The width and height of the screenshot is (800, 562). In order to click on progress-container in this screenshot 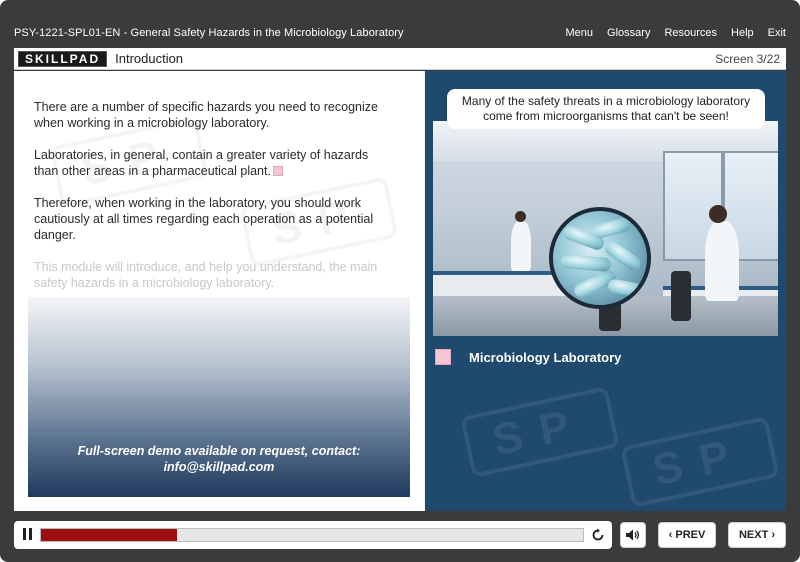, I will do `click(313, 535)`.